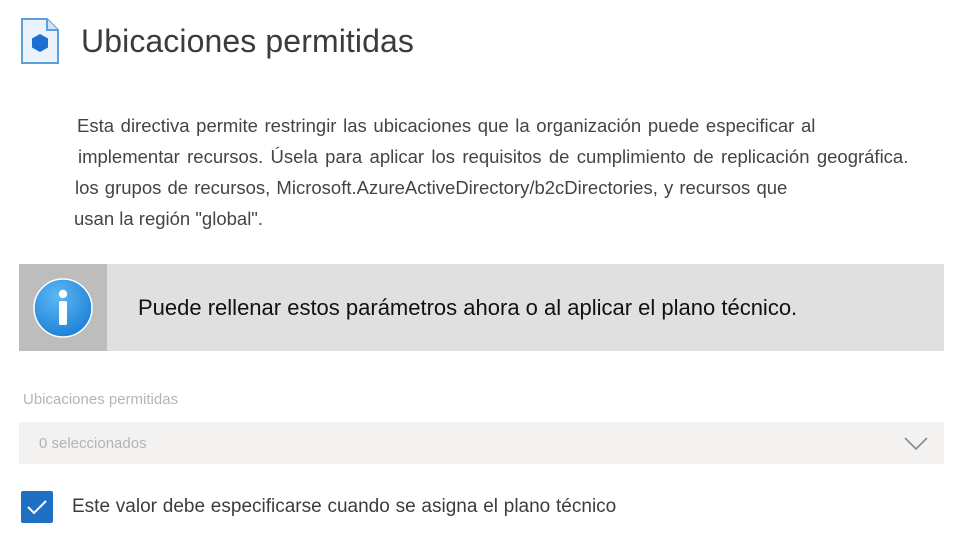 The image size is (957, 543). I want to click on info-icon-container, so click(63, 307).